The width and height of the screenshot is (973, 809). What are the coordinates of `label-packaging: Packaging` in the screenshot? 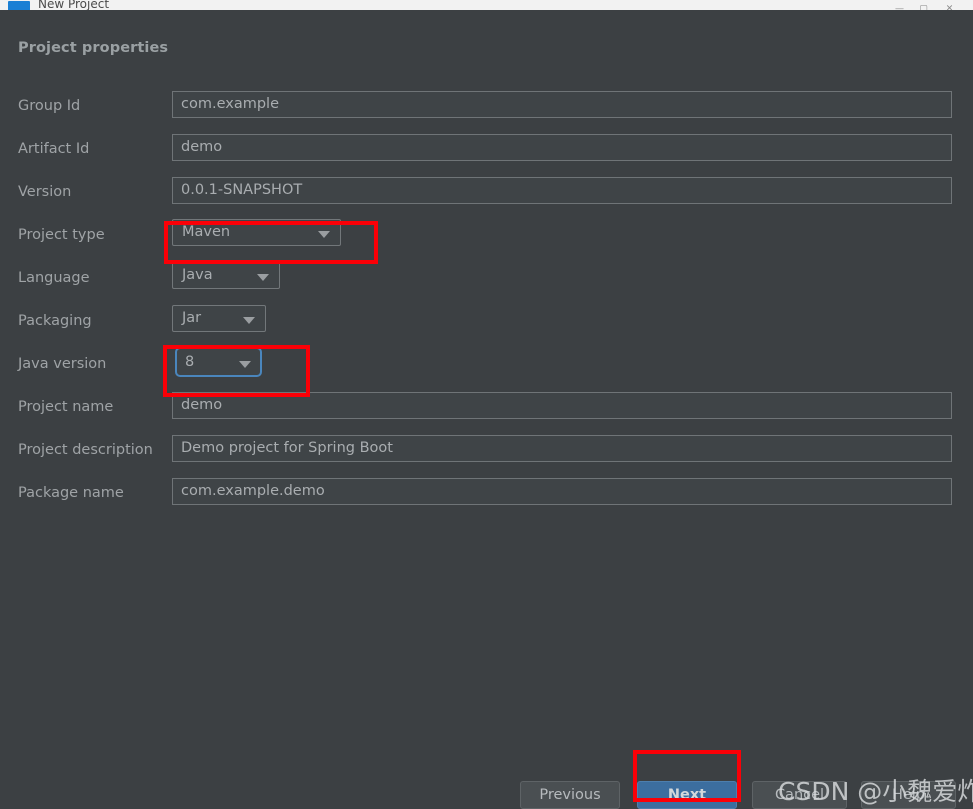 It's located at (55, 321).